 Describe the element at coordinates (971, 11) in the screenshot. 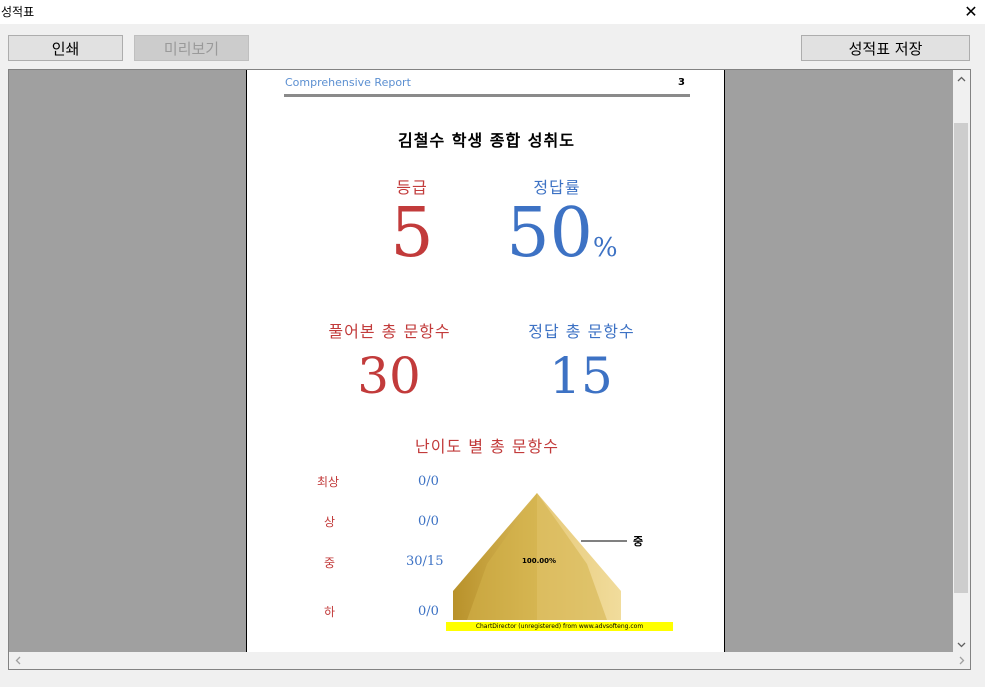

I see `close-icon: ✕` at that location.